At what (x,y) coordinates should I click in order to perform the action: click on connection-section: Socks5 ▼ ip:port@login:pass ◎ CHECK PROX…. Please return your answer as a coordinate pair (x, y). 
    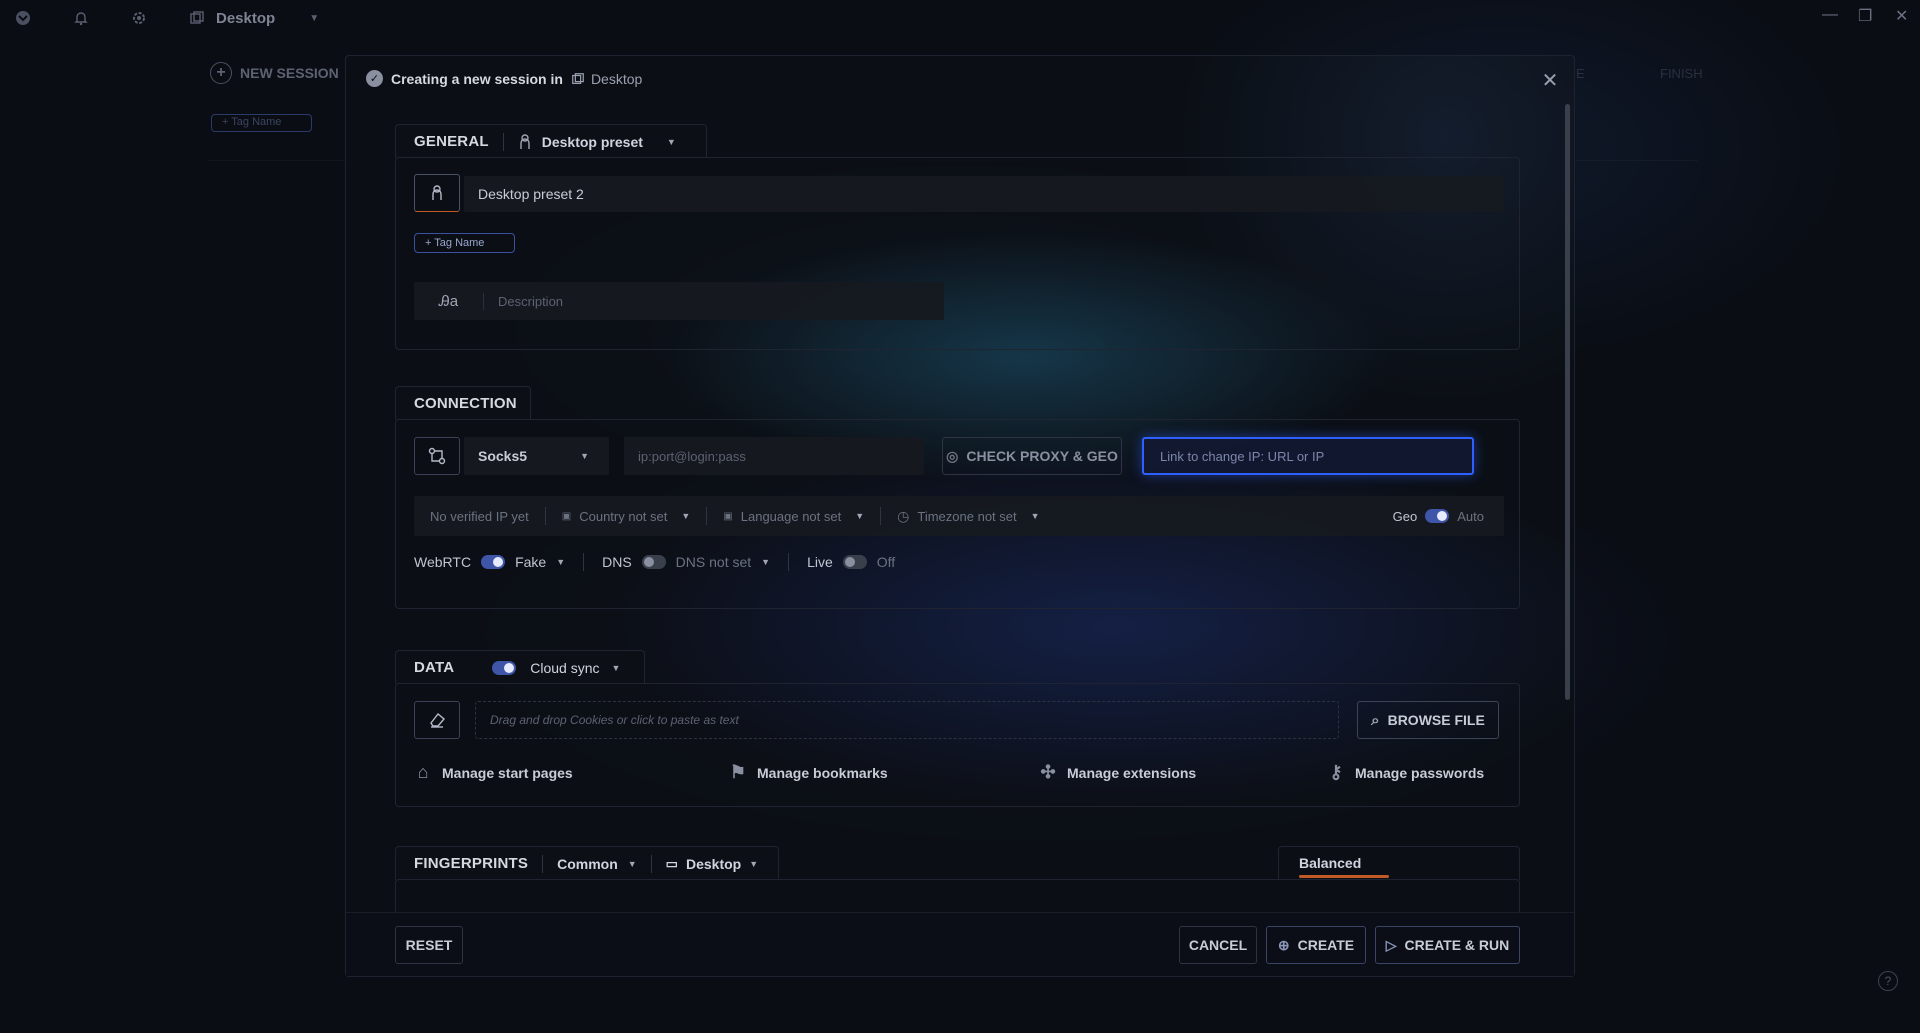
    Looking at the image, I should click on (957, 514).